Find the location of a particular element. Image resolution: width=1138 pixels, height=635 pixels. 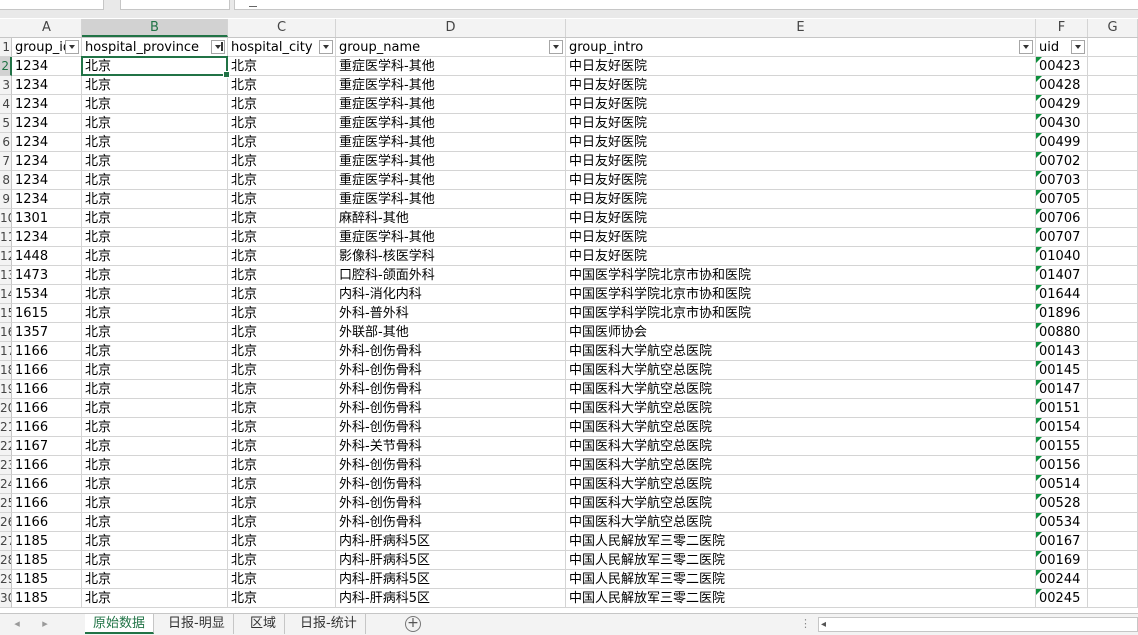

row-number: 11 is located at coordinates (6, 237).